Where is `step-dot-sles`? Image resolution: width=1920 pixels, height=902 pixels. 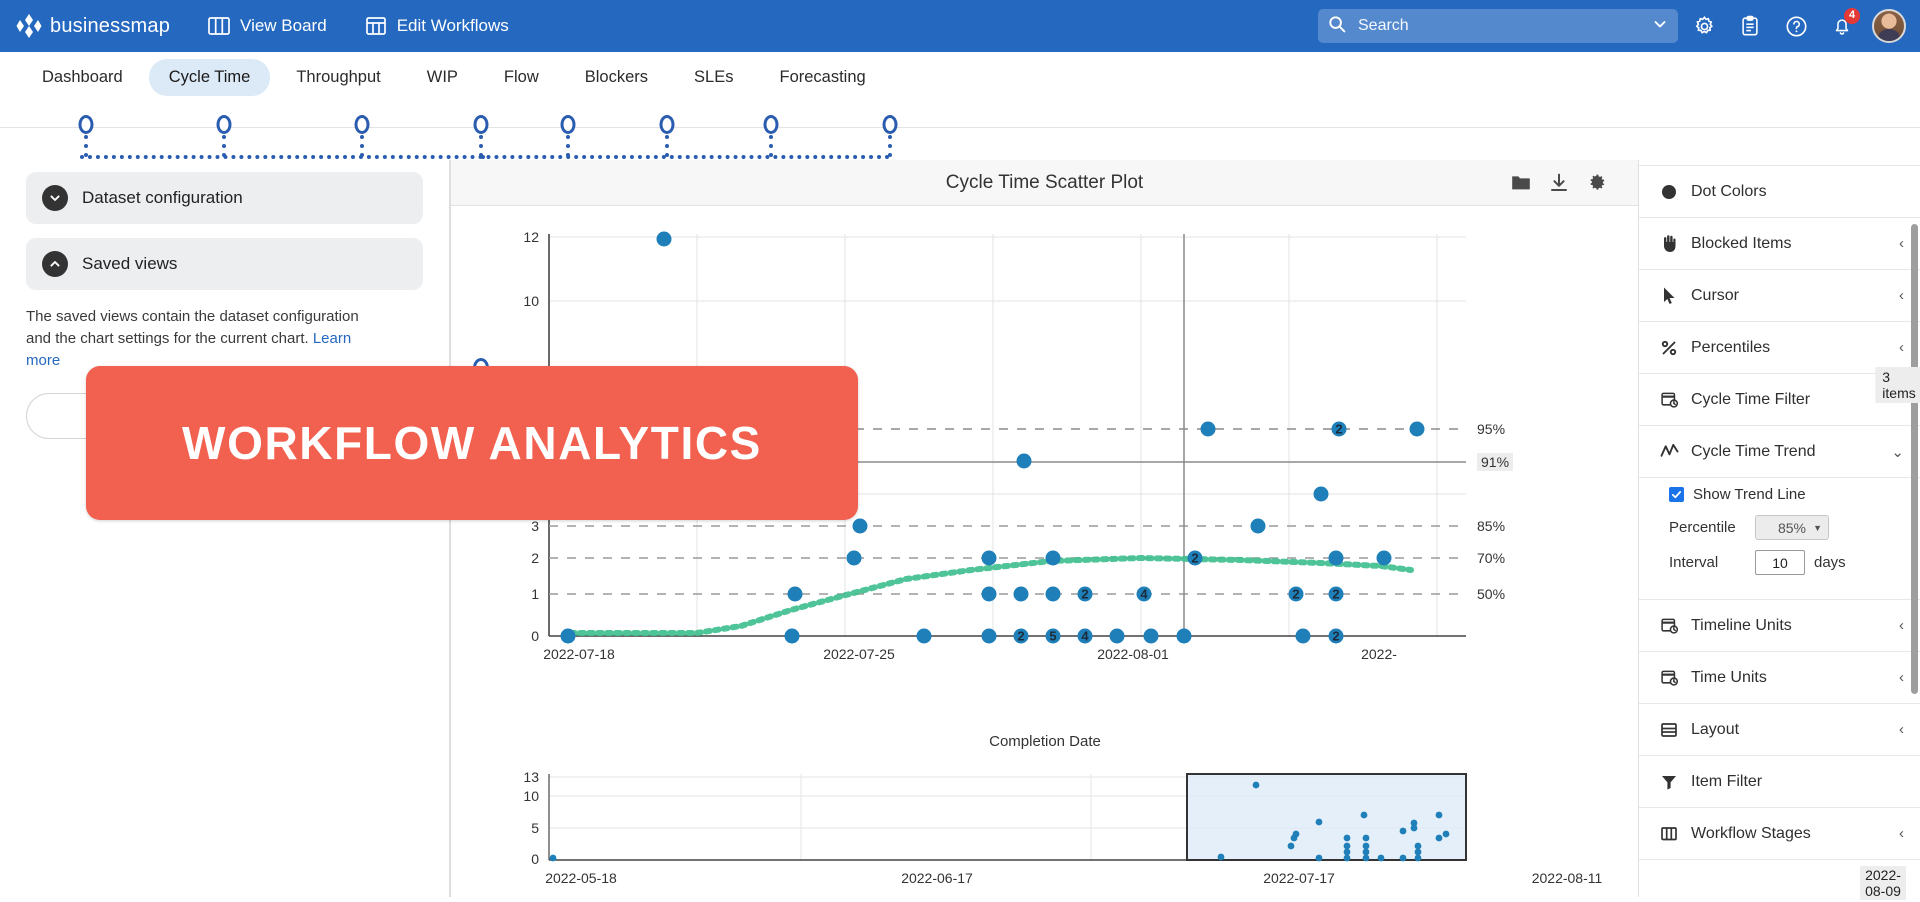 step-dot-sles is located at coordinates (771, 124).